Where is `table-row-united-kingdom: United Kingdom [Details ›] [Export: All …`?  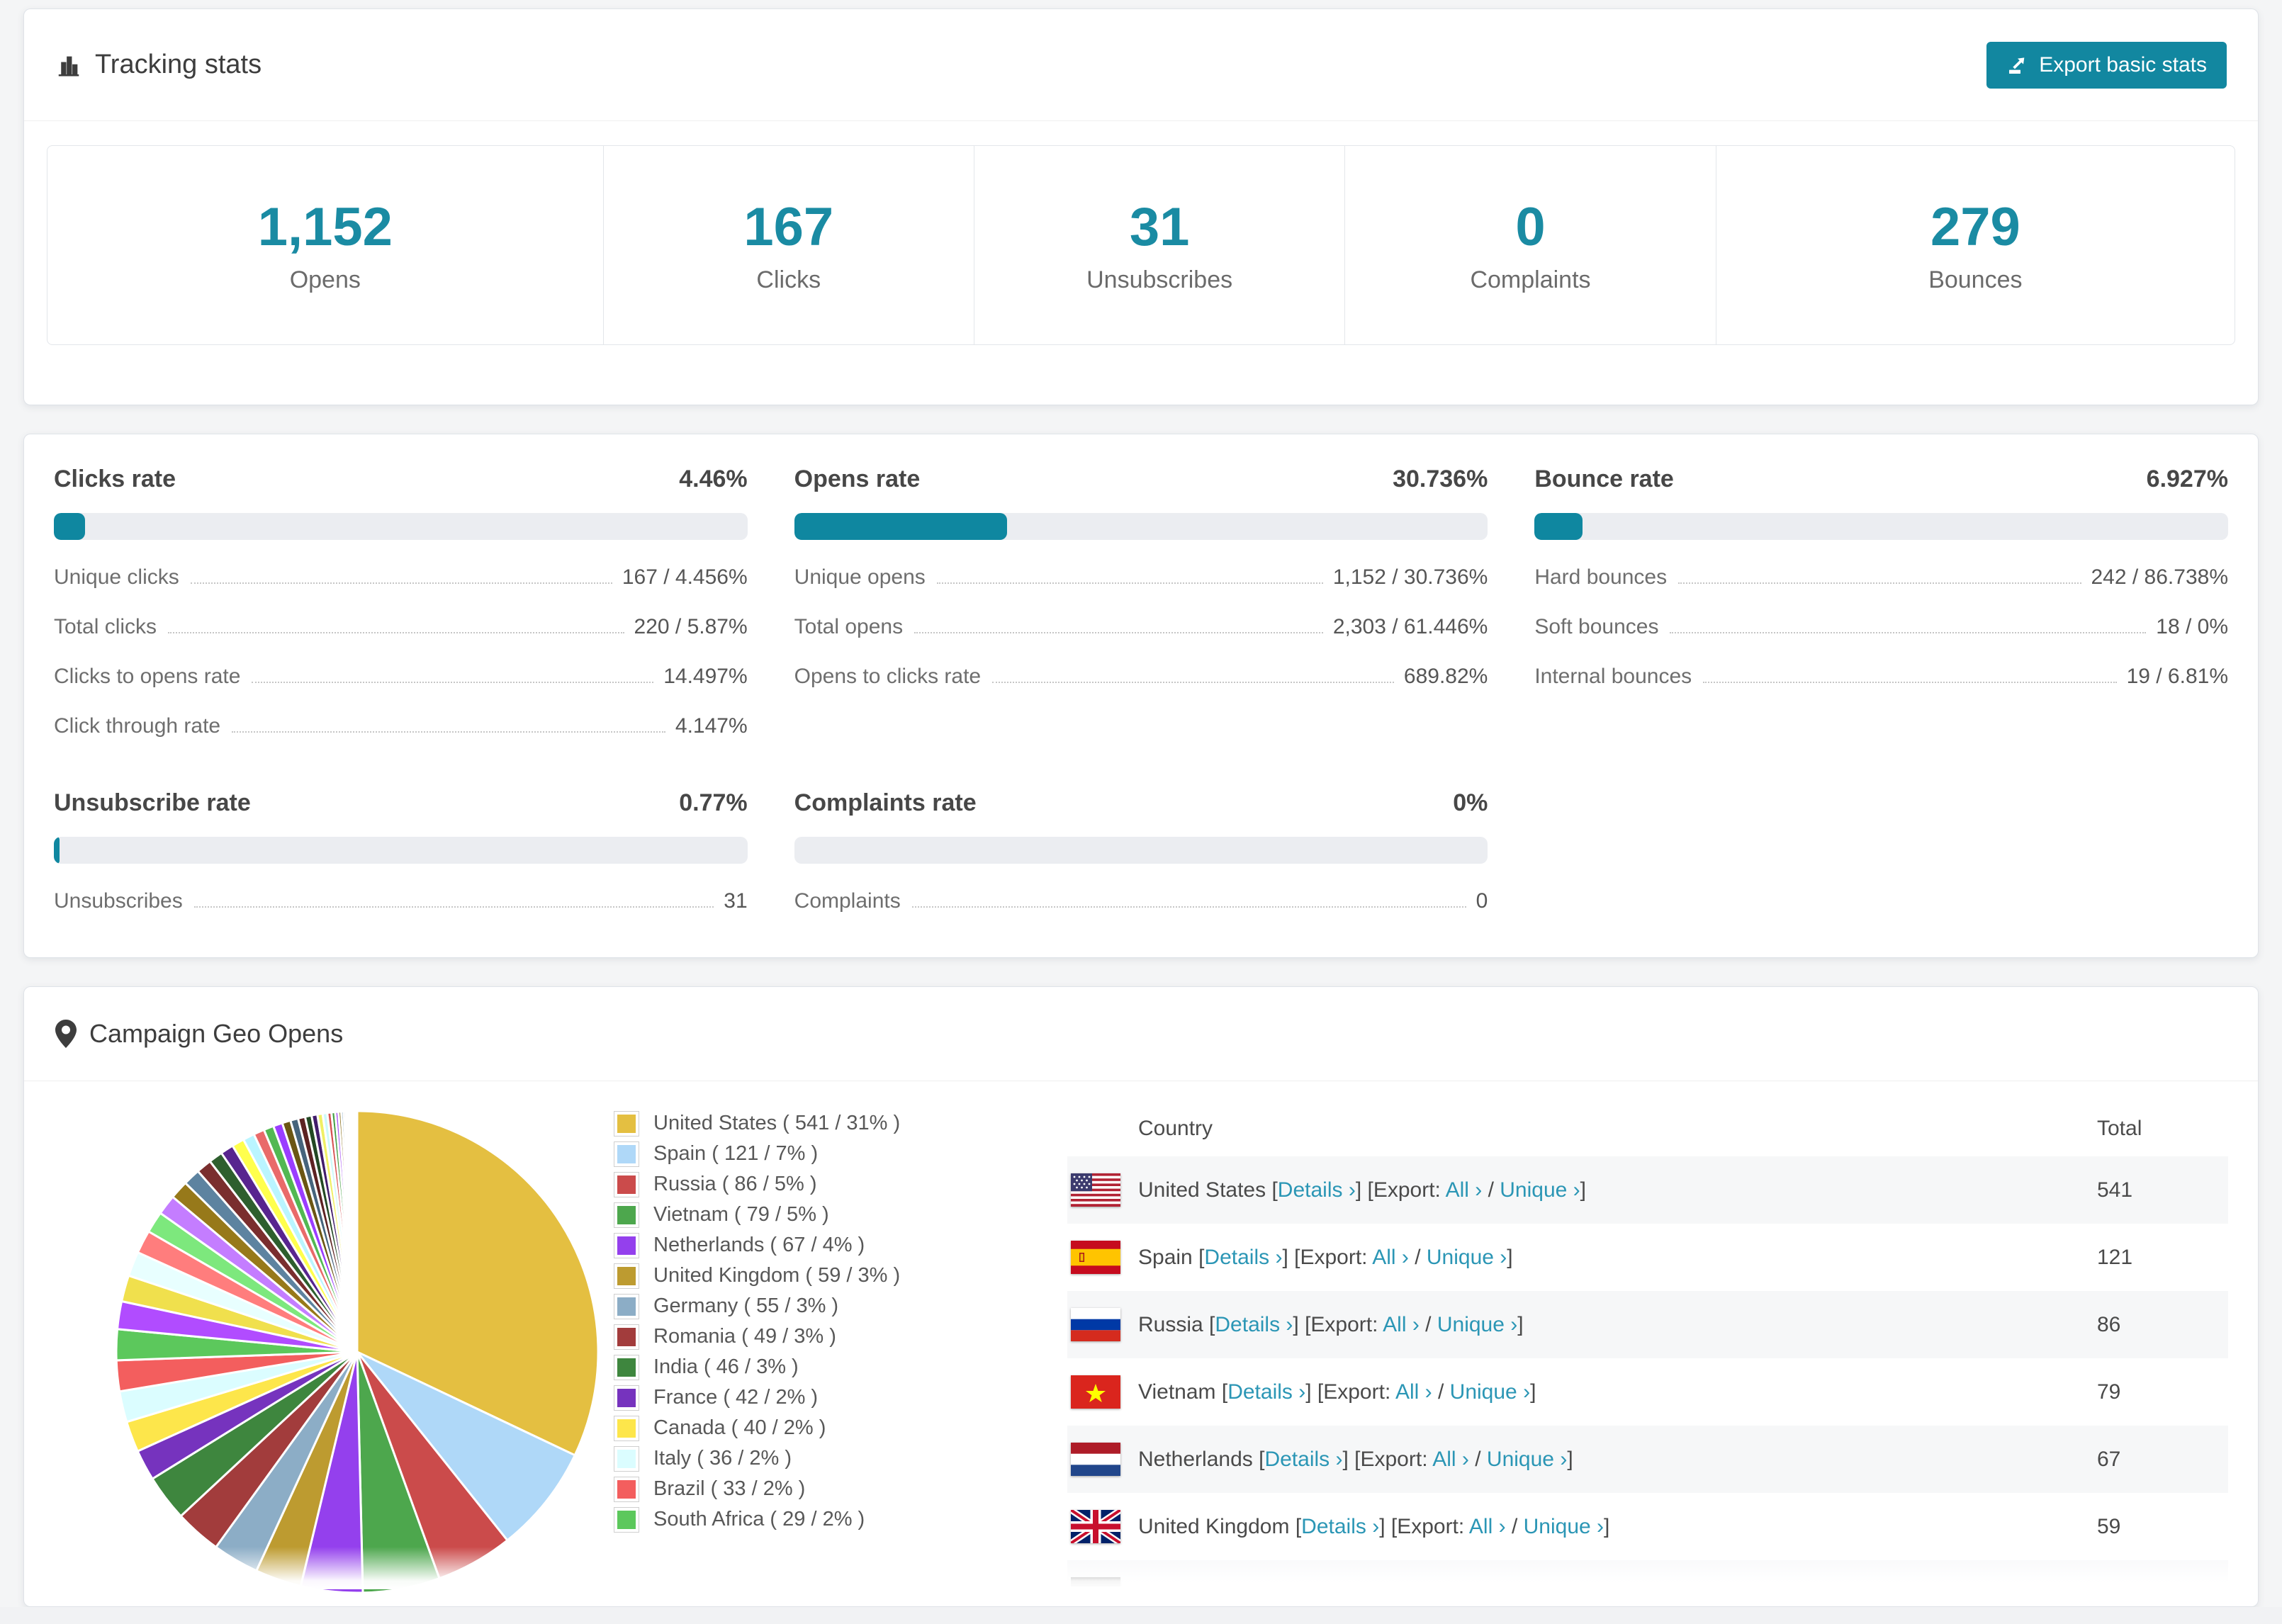
table-row-united-kingdom: United Kingdom [Details ›] [Export: All … is located at coordinates (1648, 1526).